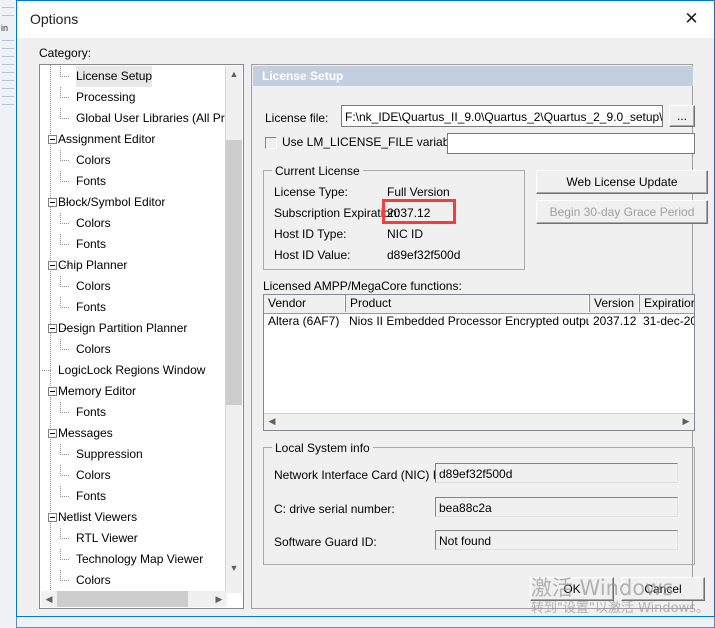 The image size is (715, 628). Describe the element at coordinates (234, 74) in the screenshot. I see `scroll-up-icon: ▲` at that location.